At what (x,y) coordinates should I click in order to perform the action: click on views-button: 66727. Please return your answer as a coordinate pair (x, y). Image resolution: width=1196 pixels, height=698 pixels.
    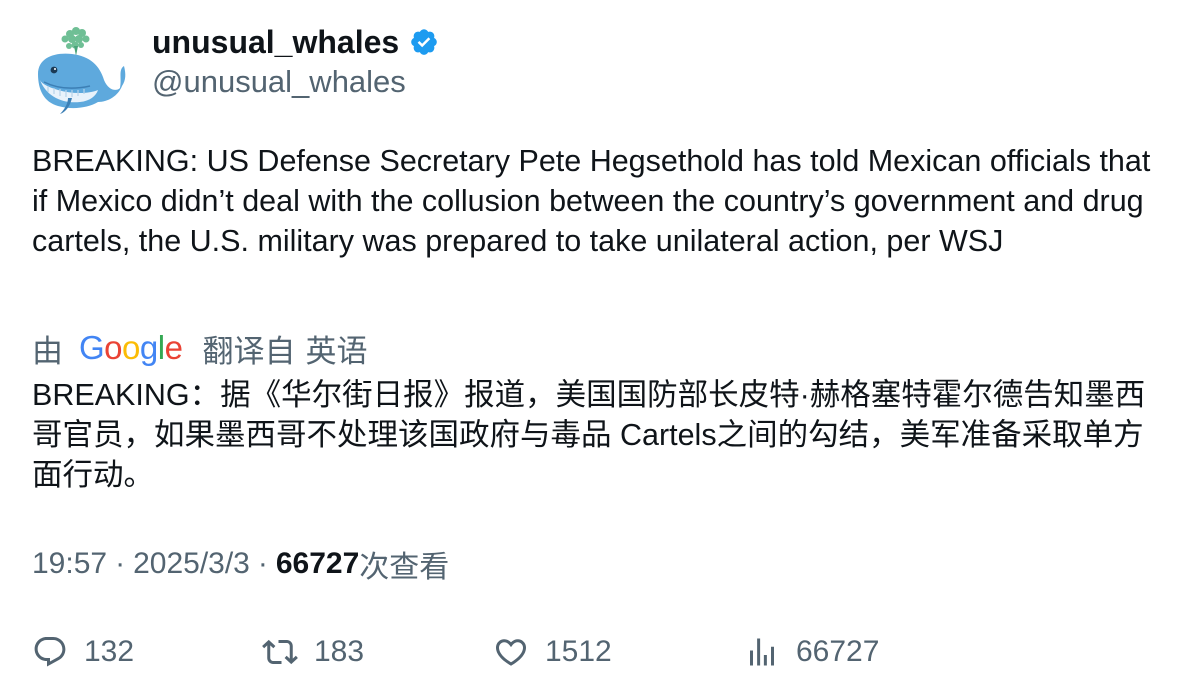
    Looking at the image, I should click on (811, 652).